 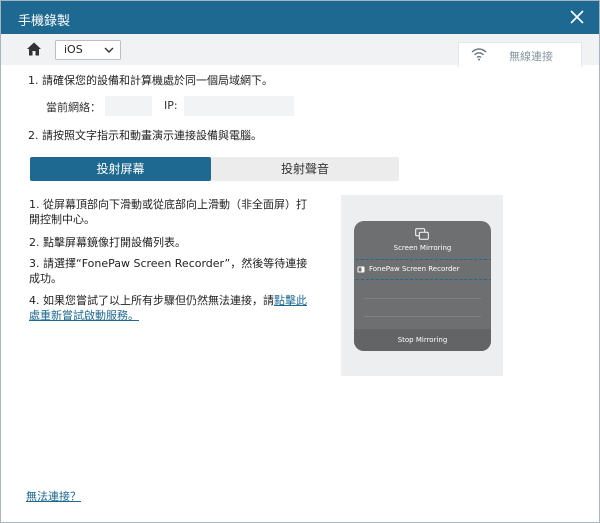 I want to click on tab-cast-audio: 投射聲音, so click(x=305, y=169).